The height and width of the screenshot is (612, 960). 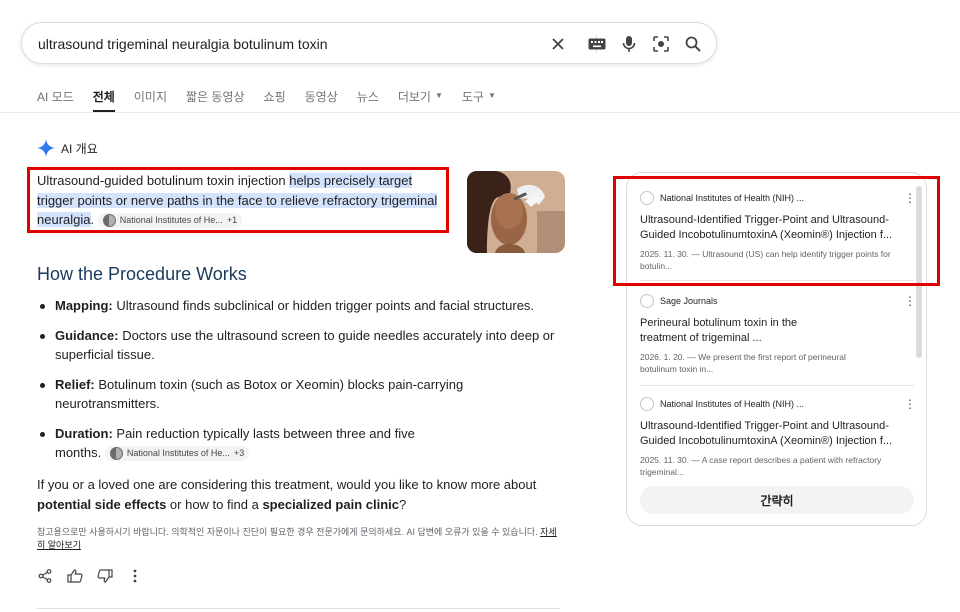 What do you see at coordinates (116, 454) in the screenshot?
I see `source-favicon-icon` at bounding box center [116, 454].